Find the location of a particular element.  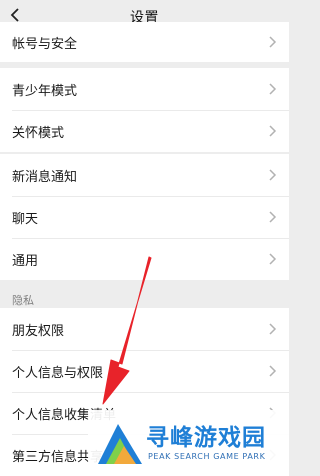

settings-item-friend-permissions: 朋友权限 is located at coordinates (144, 329).